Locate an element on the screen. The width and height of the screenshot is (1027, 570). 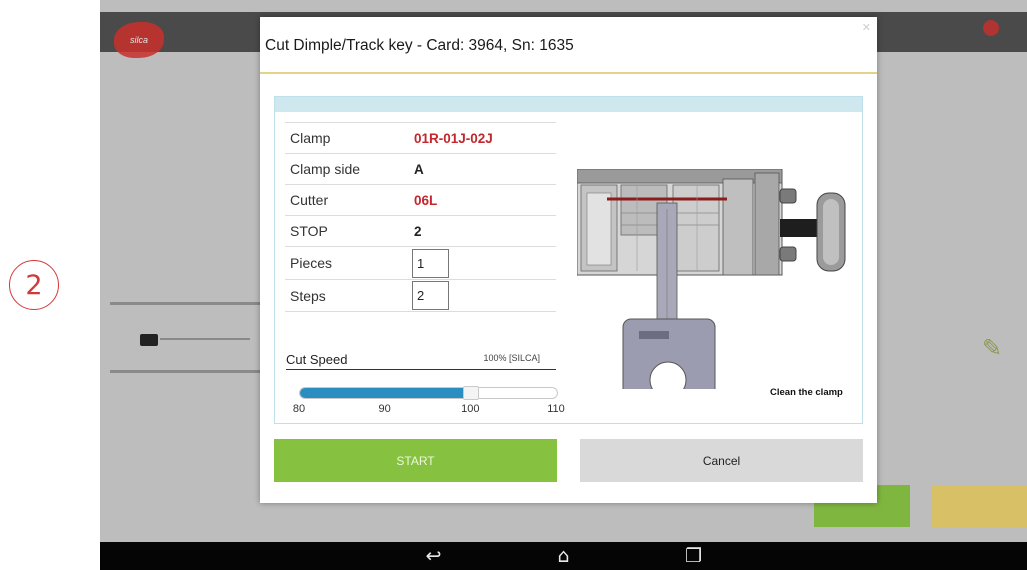
background-status-icon is located at coordinates (991, 28).